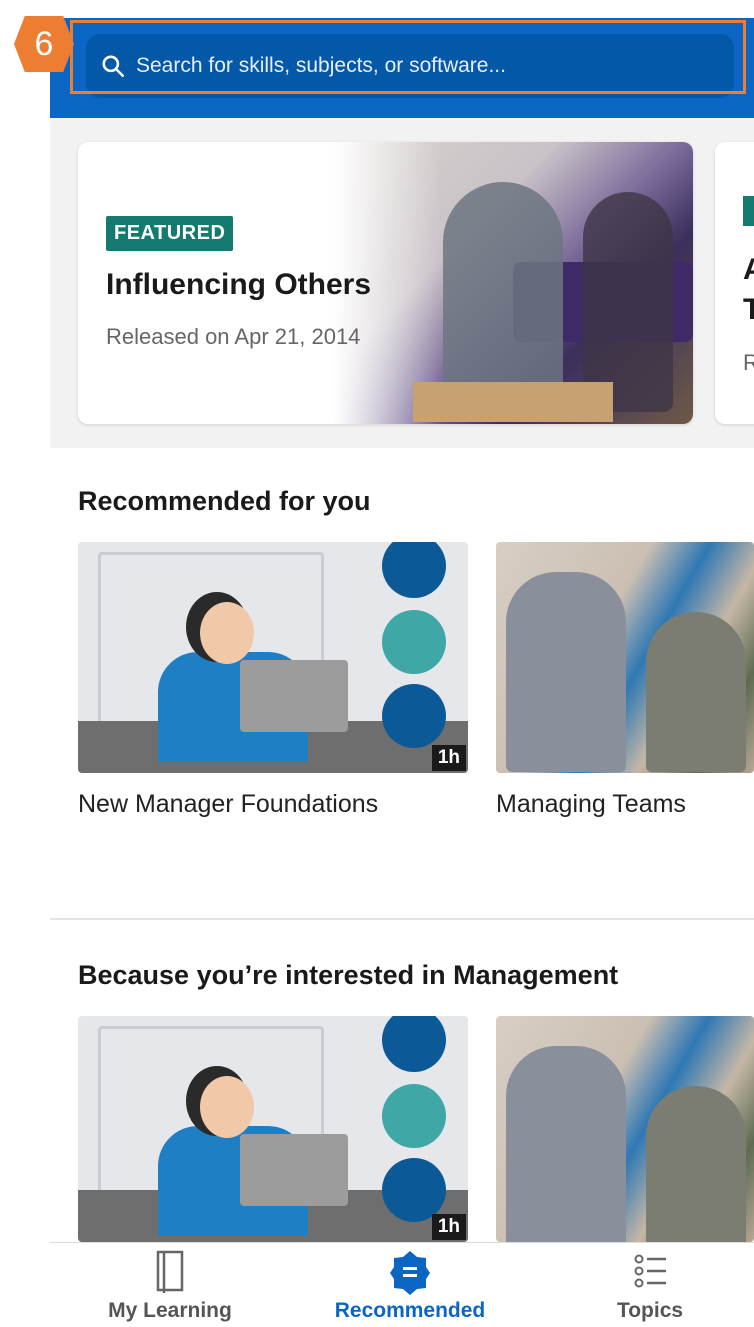 This screenshot has height=1327, width=754. I want to click on course-title: New Manager Foundations, so click(228, 804).